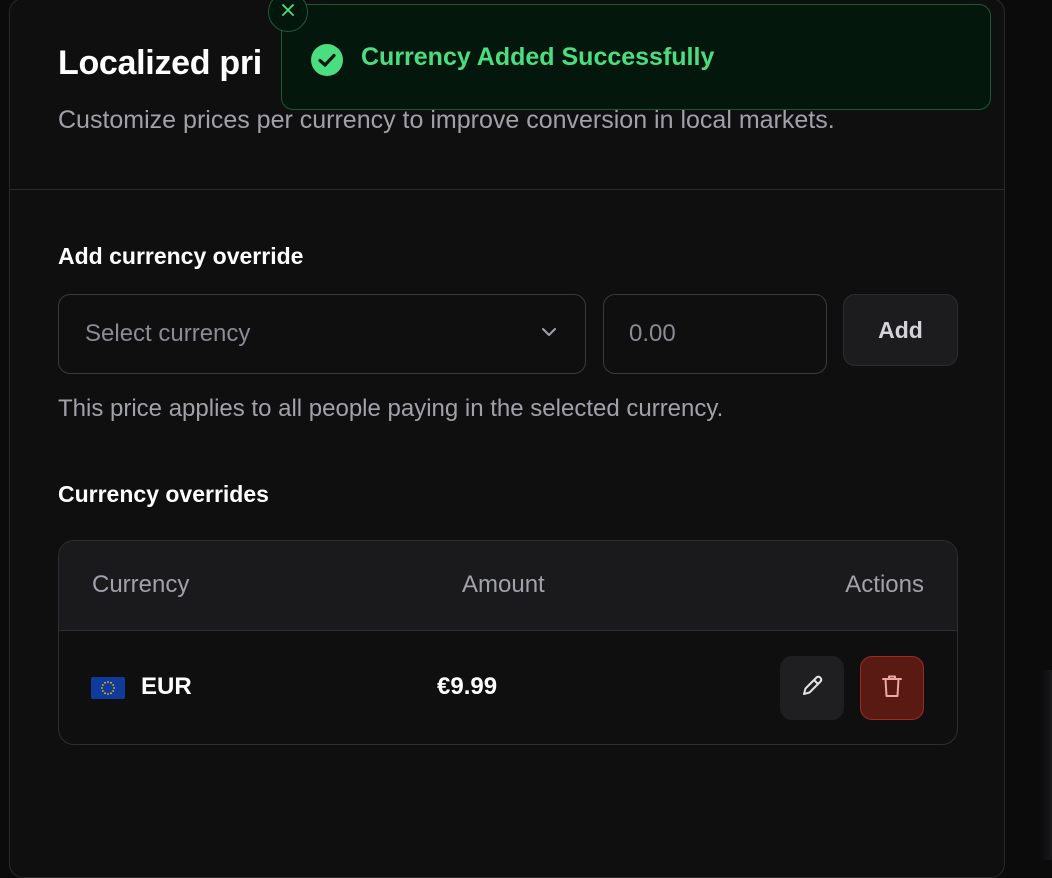  What do you see at coordinates (322, 334) in the screenshot?
I see `currency-select: Select currency` at bounding box center [322, 334].